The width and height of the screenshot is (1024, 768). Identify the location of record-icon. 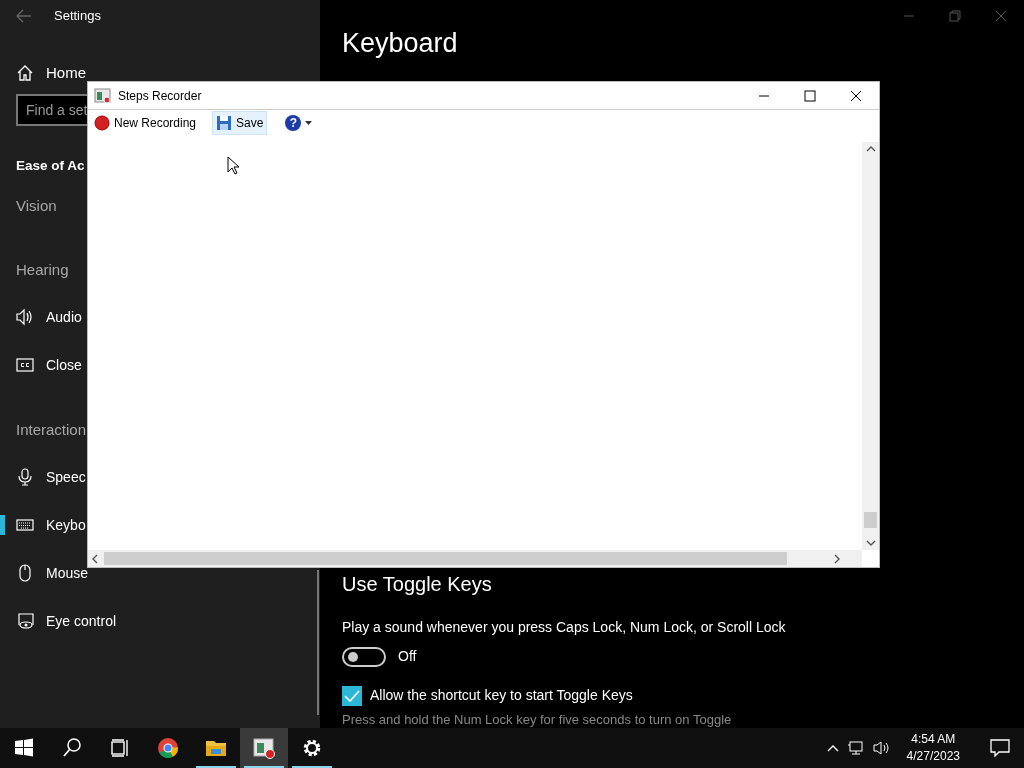
(102, 123).